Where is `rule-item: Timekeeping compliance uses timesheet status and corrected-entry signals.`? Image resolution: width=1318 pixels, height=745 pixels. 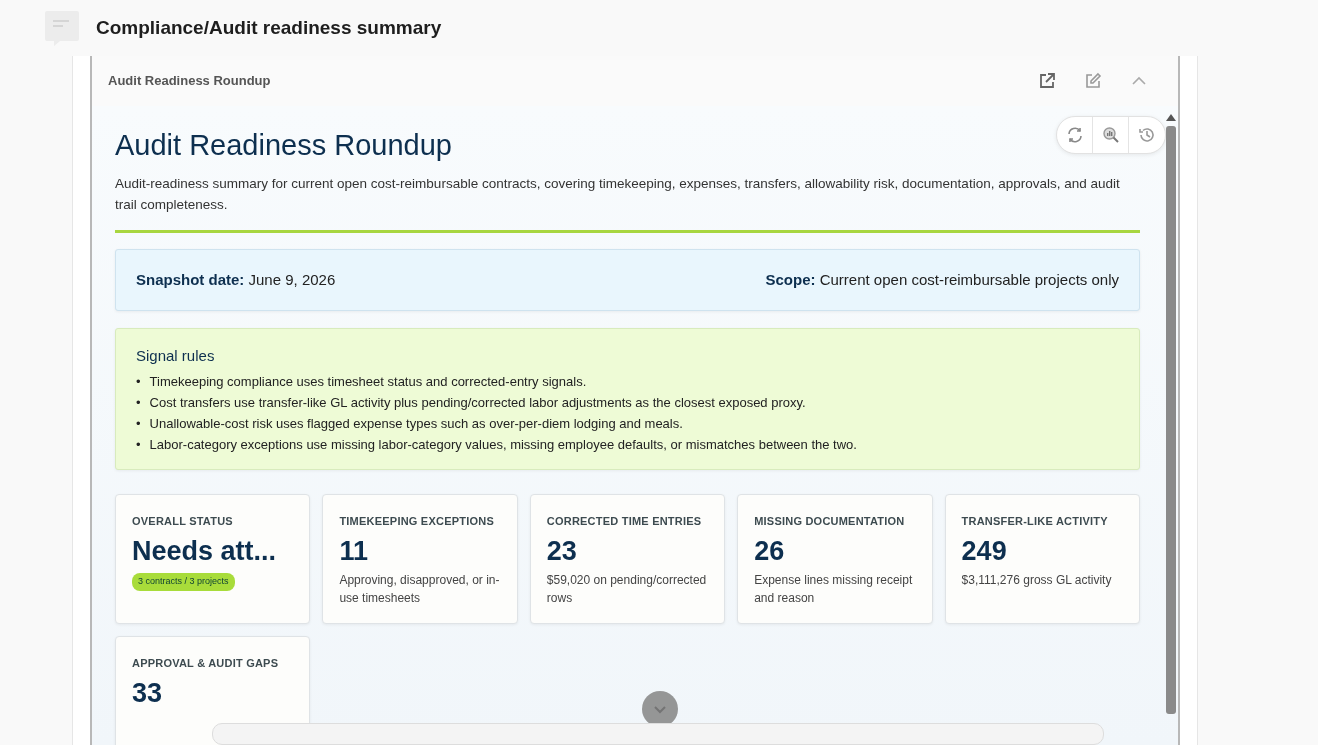
rule-item: Timekeeping compliance uses timesheet status and corrected-entry signals. is located at coordinates (368, 382).